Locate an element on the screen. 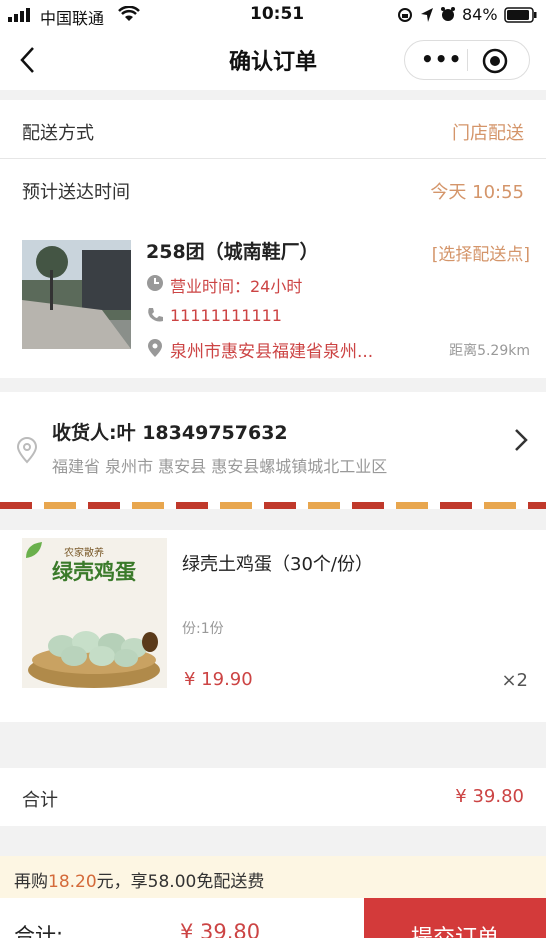 The image size is (546, 938). submit-order-button: 提交订单 is located at coordinates (455, 918).